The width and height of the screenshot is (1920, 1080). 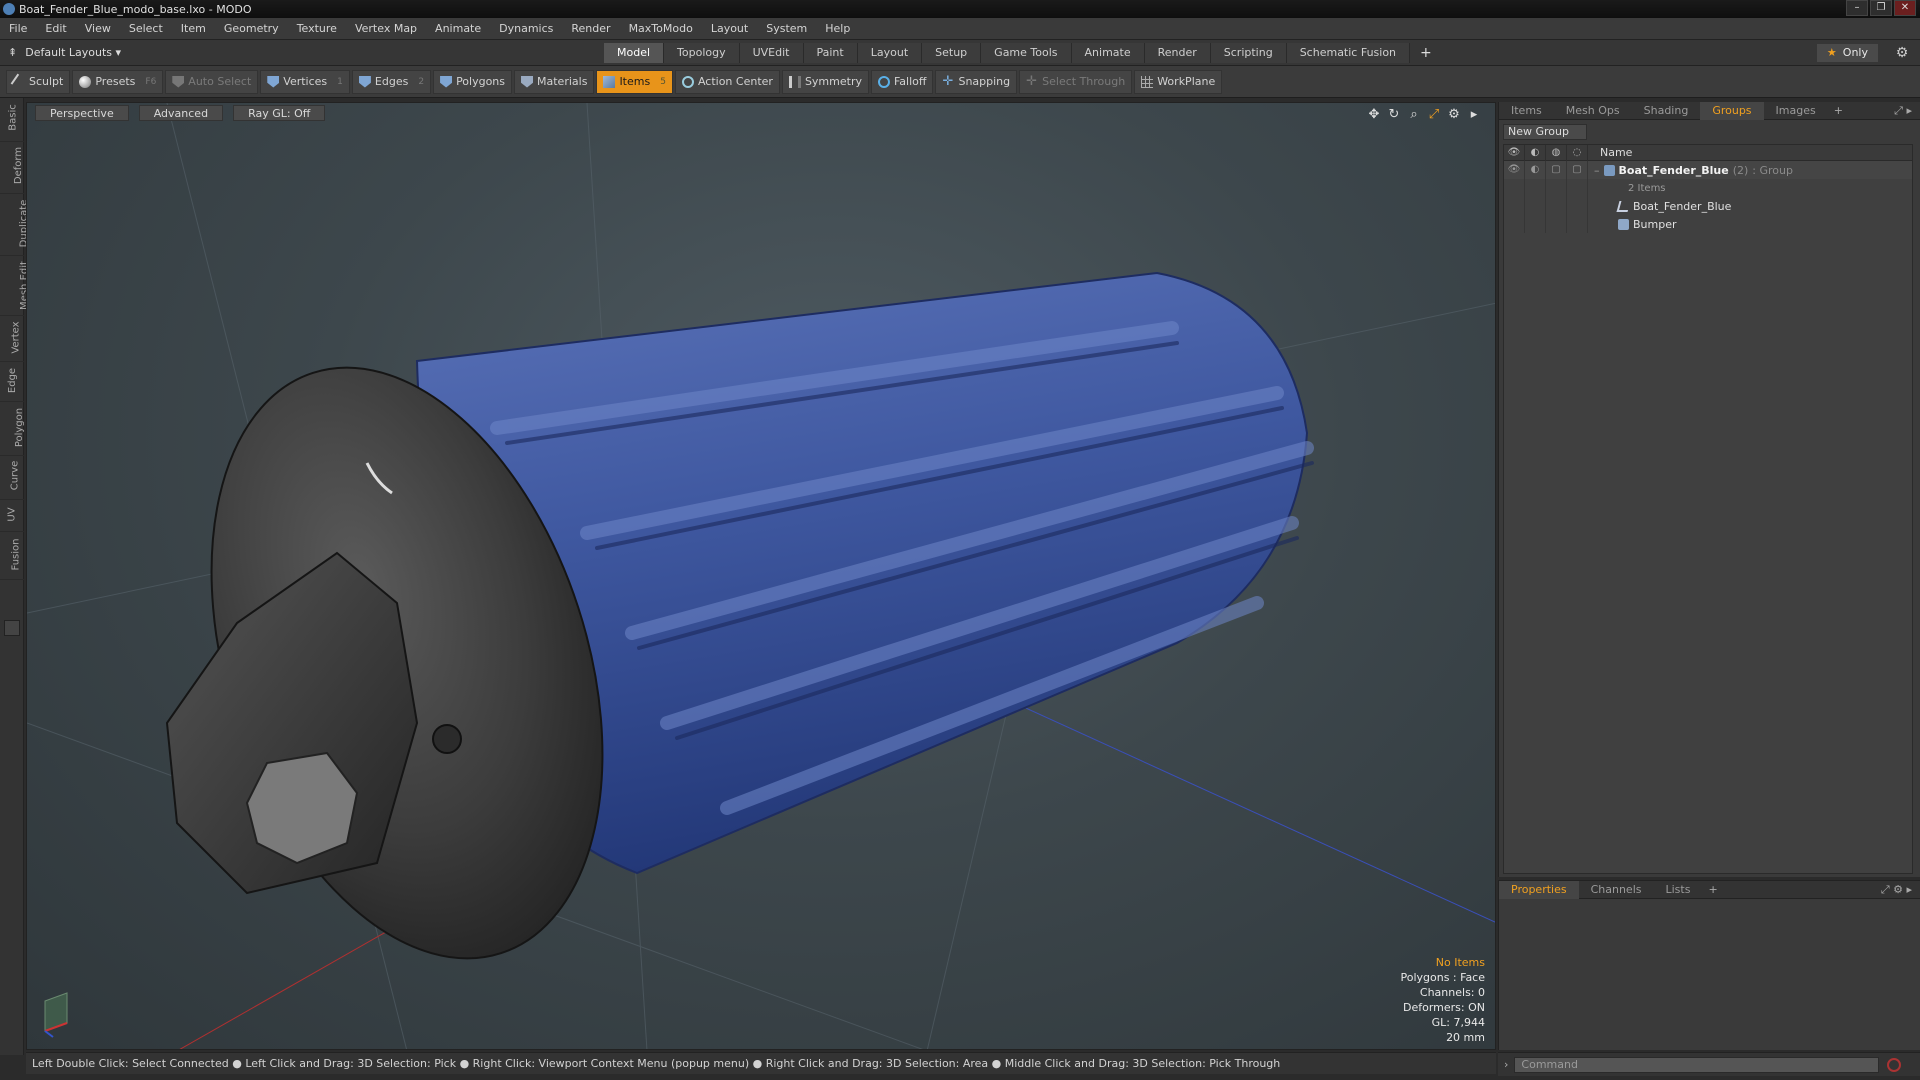 What do you see at coordinates (386, 28) in the screenshot?
I see `menu-vertex-map: Vertex Map` at bounding box center [386, 28].